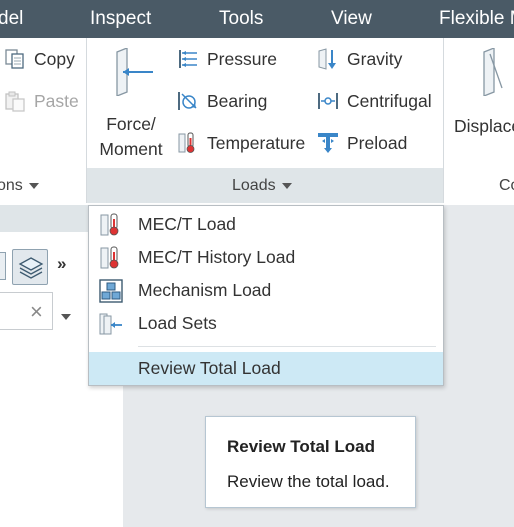 This screenshot has width=514, height=527. Describe the element at coordinates (131, 124) in the screenshot. I see `force-moment-label-line1: Force/` at that location.